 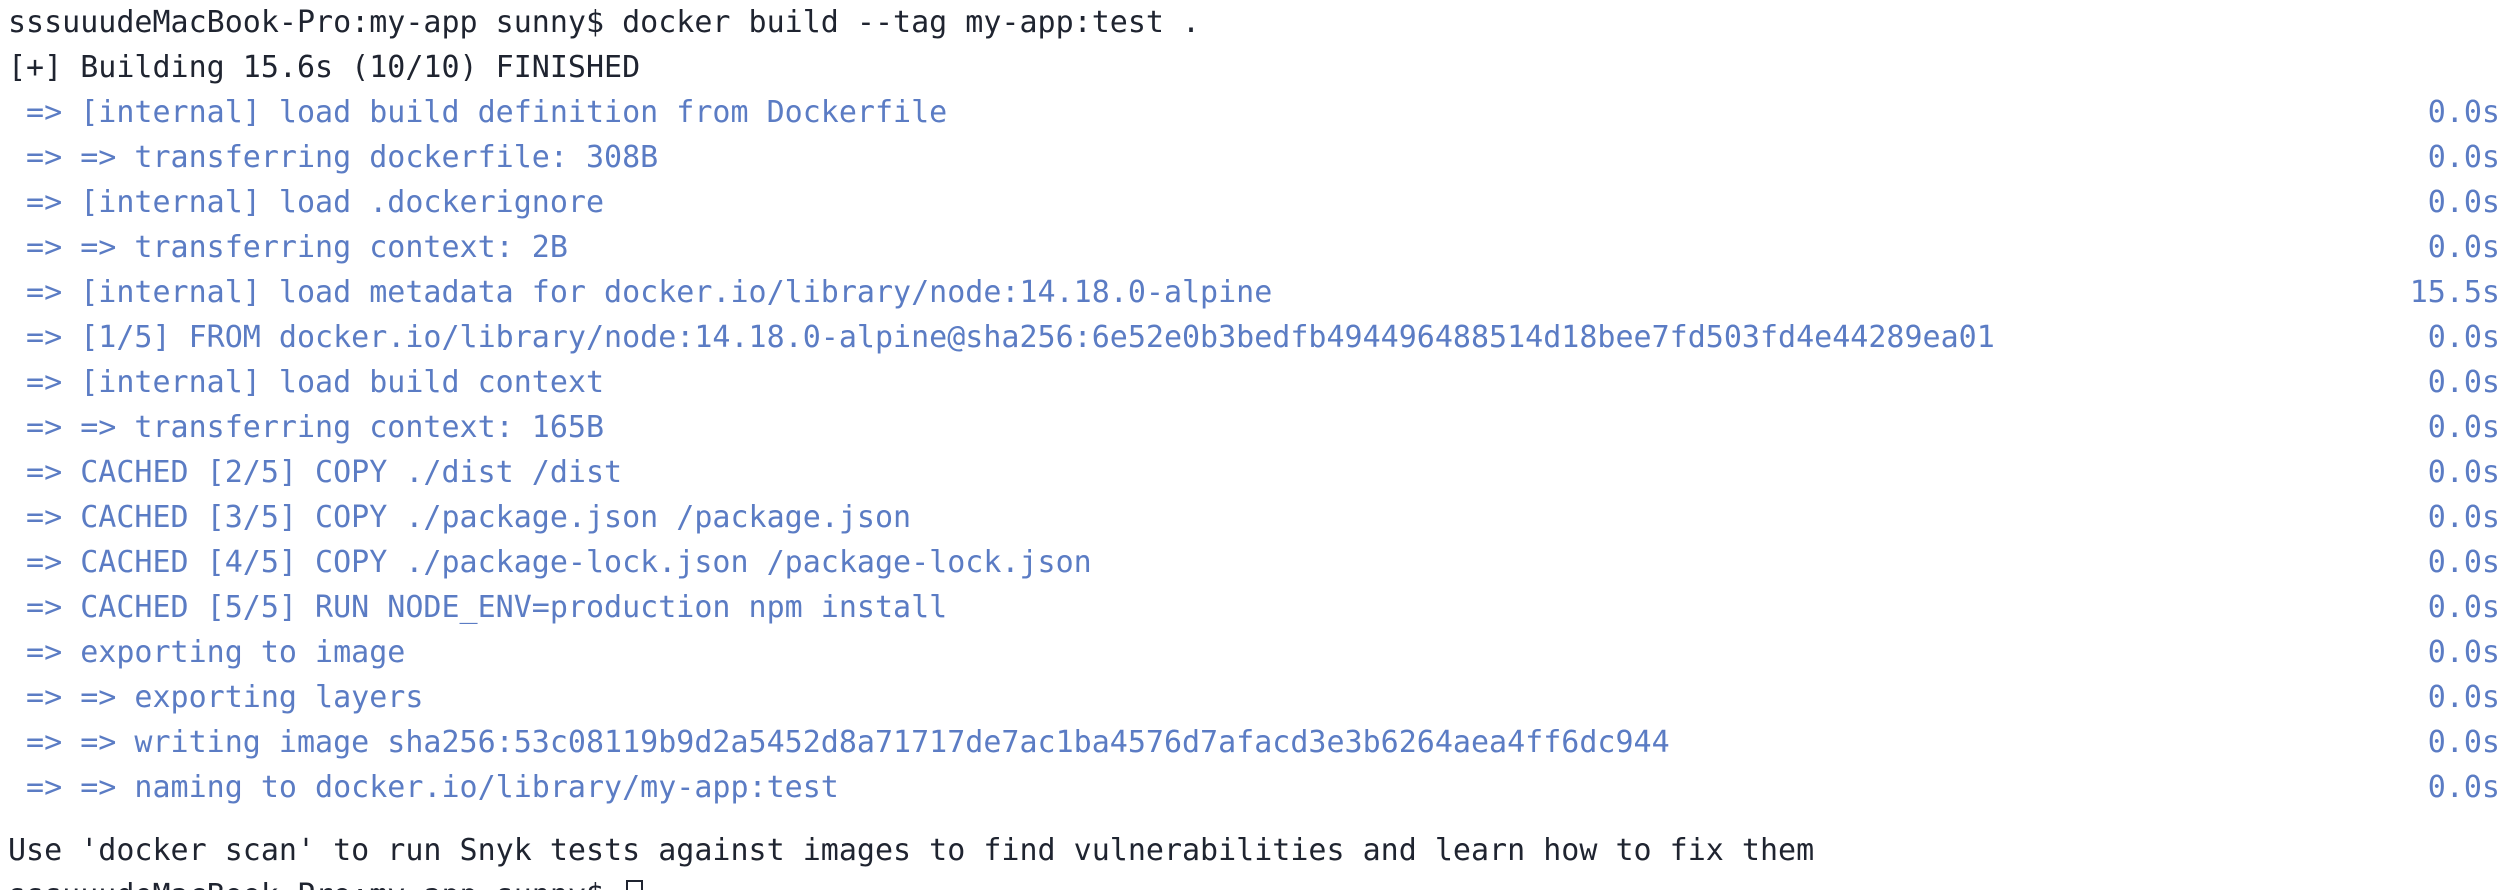 What do you see at coordinates (1257, 819) in the screenshot?
I see `blank-spacer` at bounding box center [1257, 819].